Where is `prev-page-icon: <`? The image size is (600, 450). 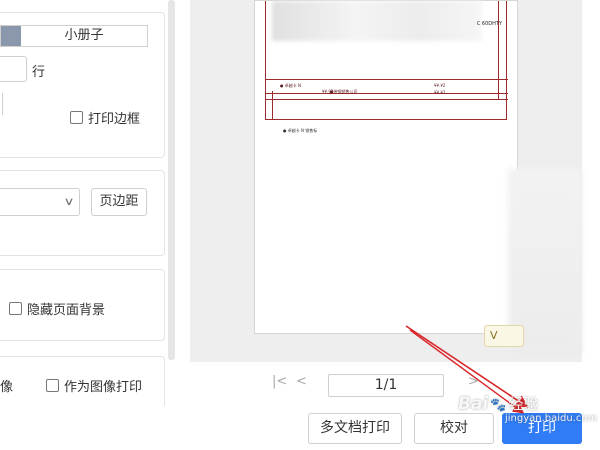 prev-page-icon: < is located at coordinates (301, 381).